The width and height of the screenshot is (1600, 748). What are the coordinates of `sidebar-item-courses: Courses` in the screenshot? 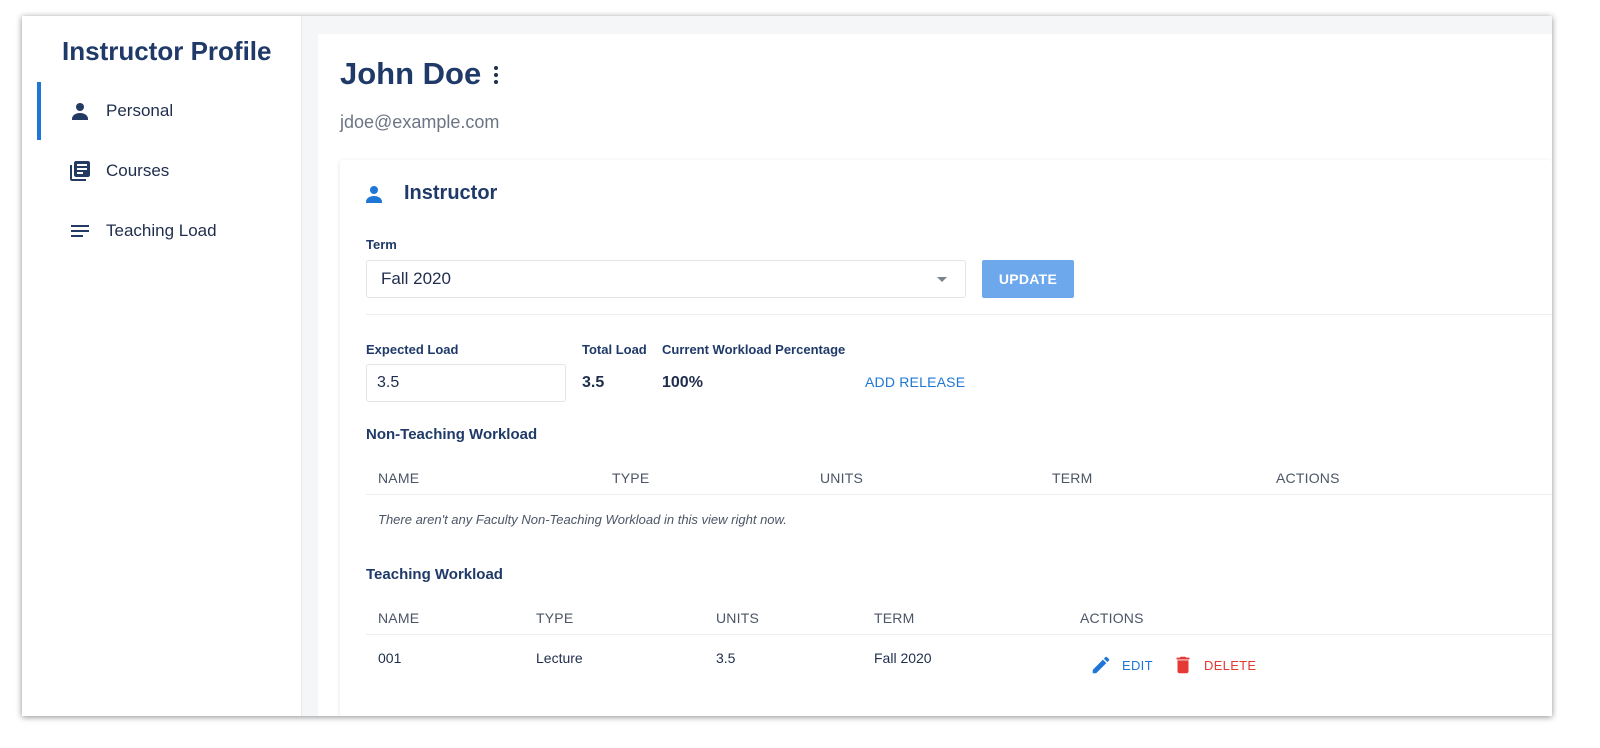 It's located at (162, 171).